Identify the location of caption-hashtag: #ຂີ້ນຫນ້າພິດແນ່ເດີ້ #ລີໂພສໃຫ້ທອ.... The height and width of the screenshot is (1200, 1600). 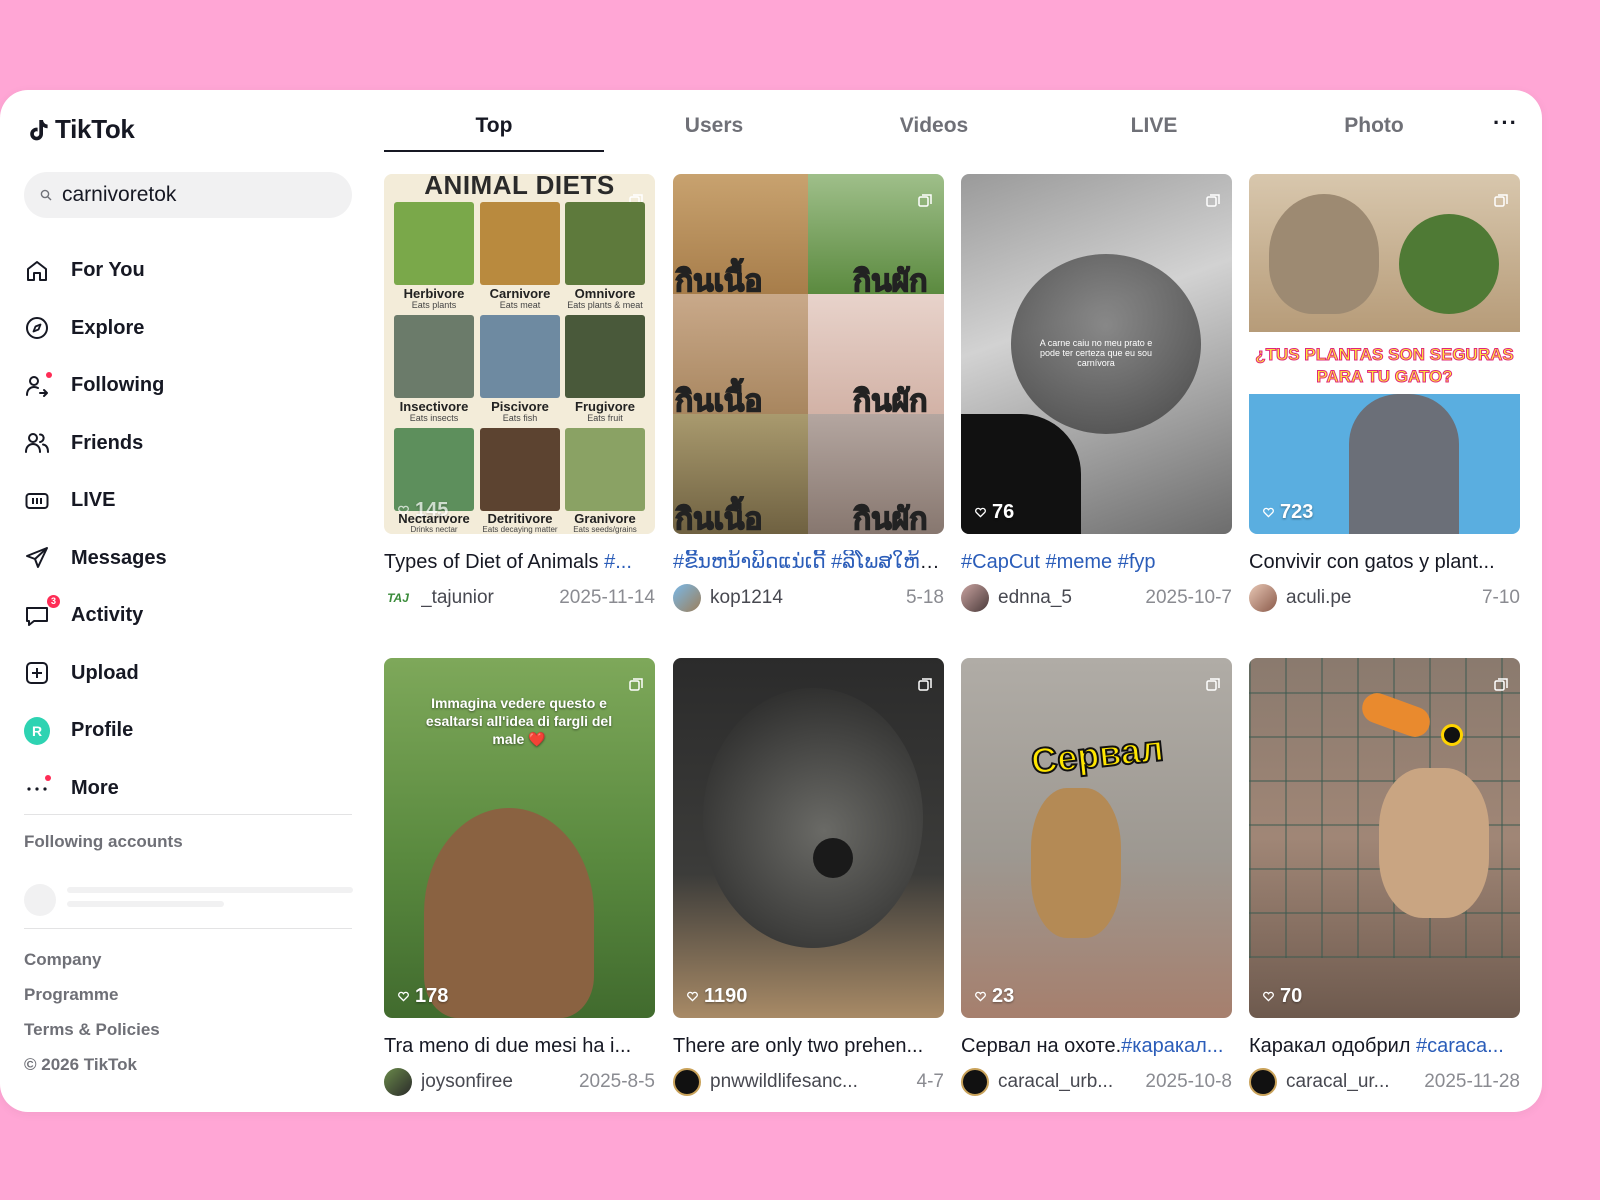
(808, 562).